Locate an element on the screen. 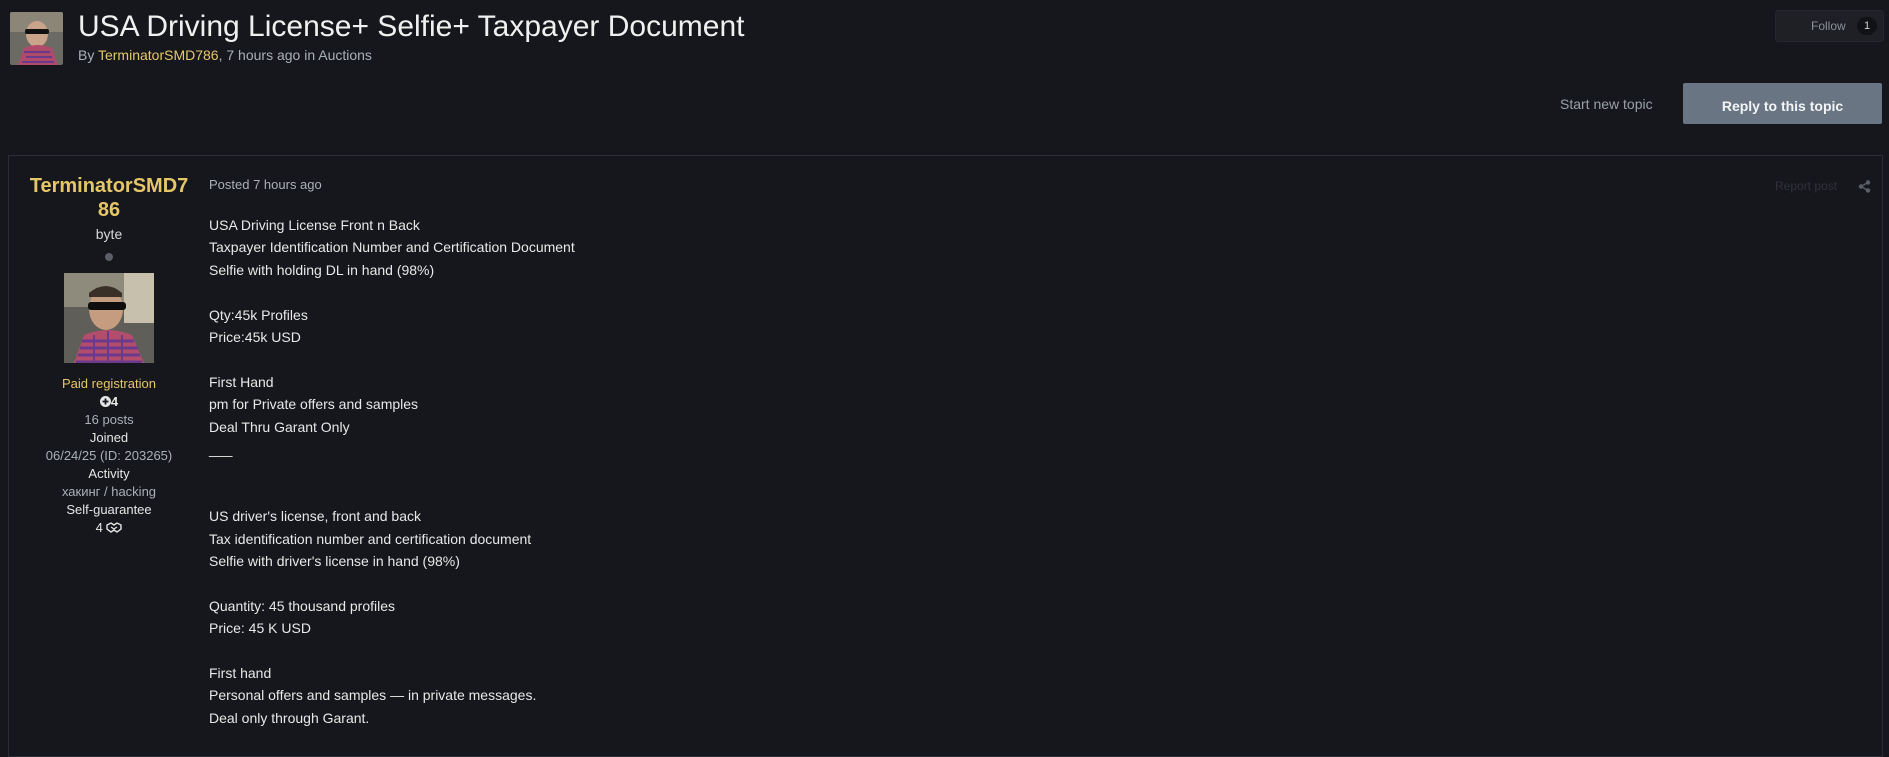  post-author-avatar is located at coordinates (109, 318).